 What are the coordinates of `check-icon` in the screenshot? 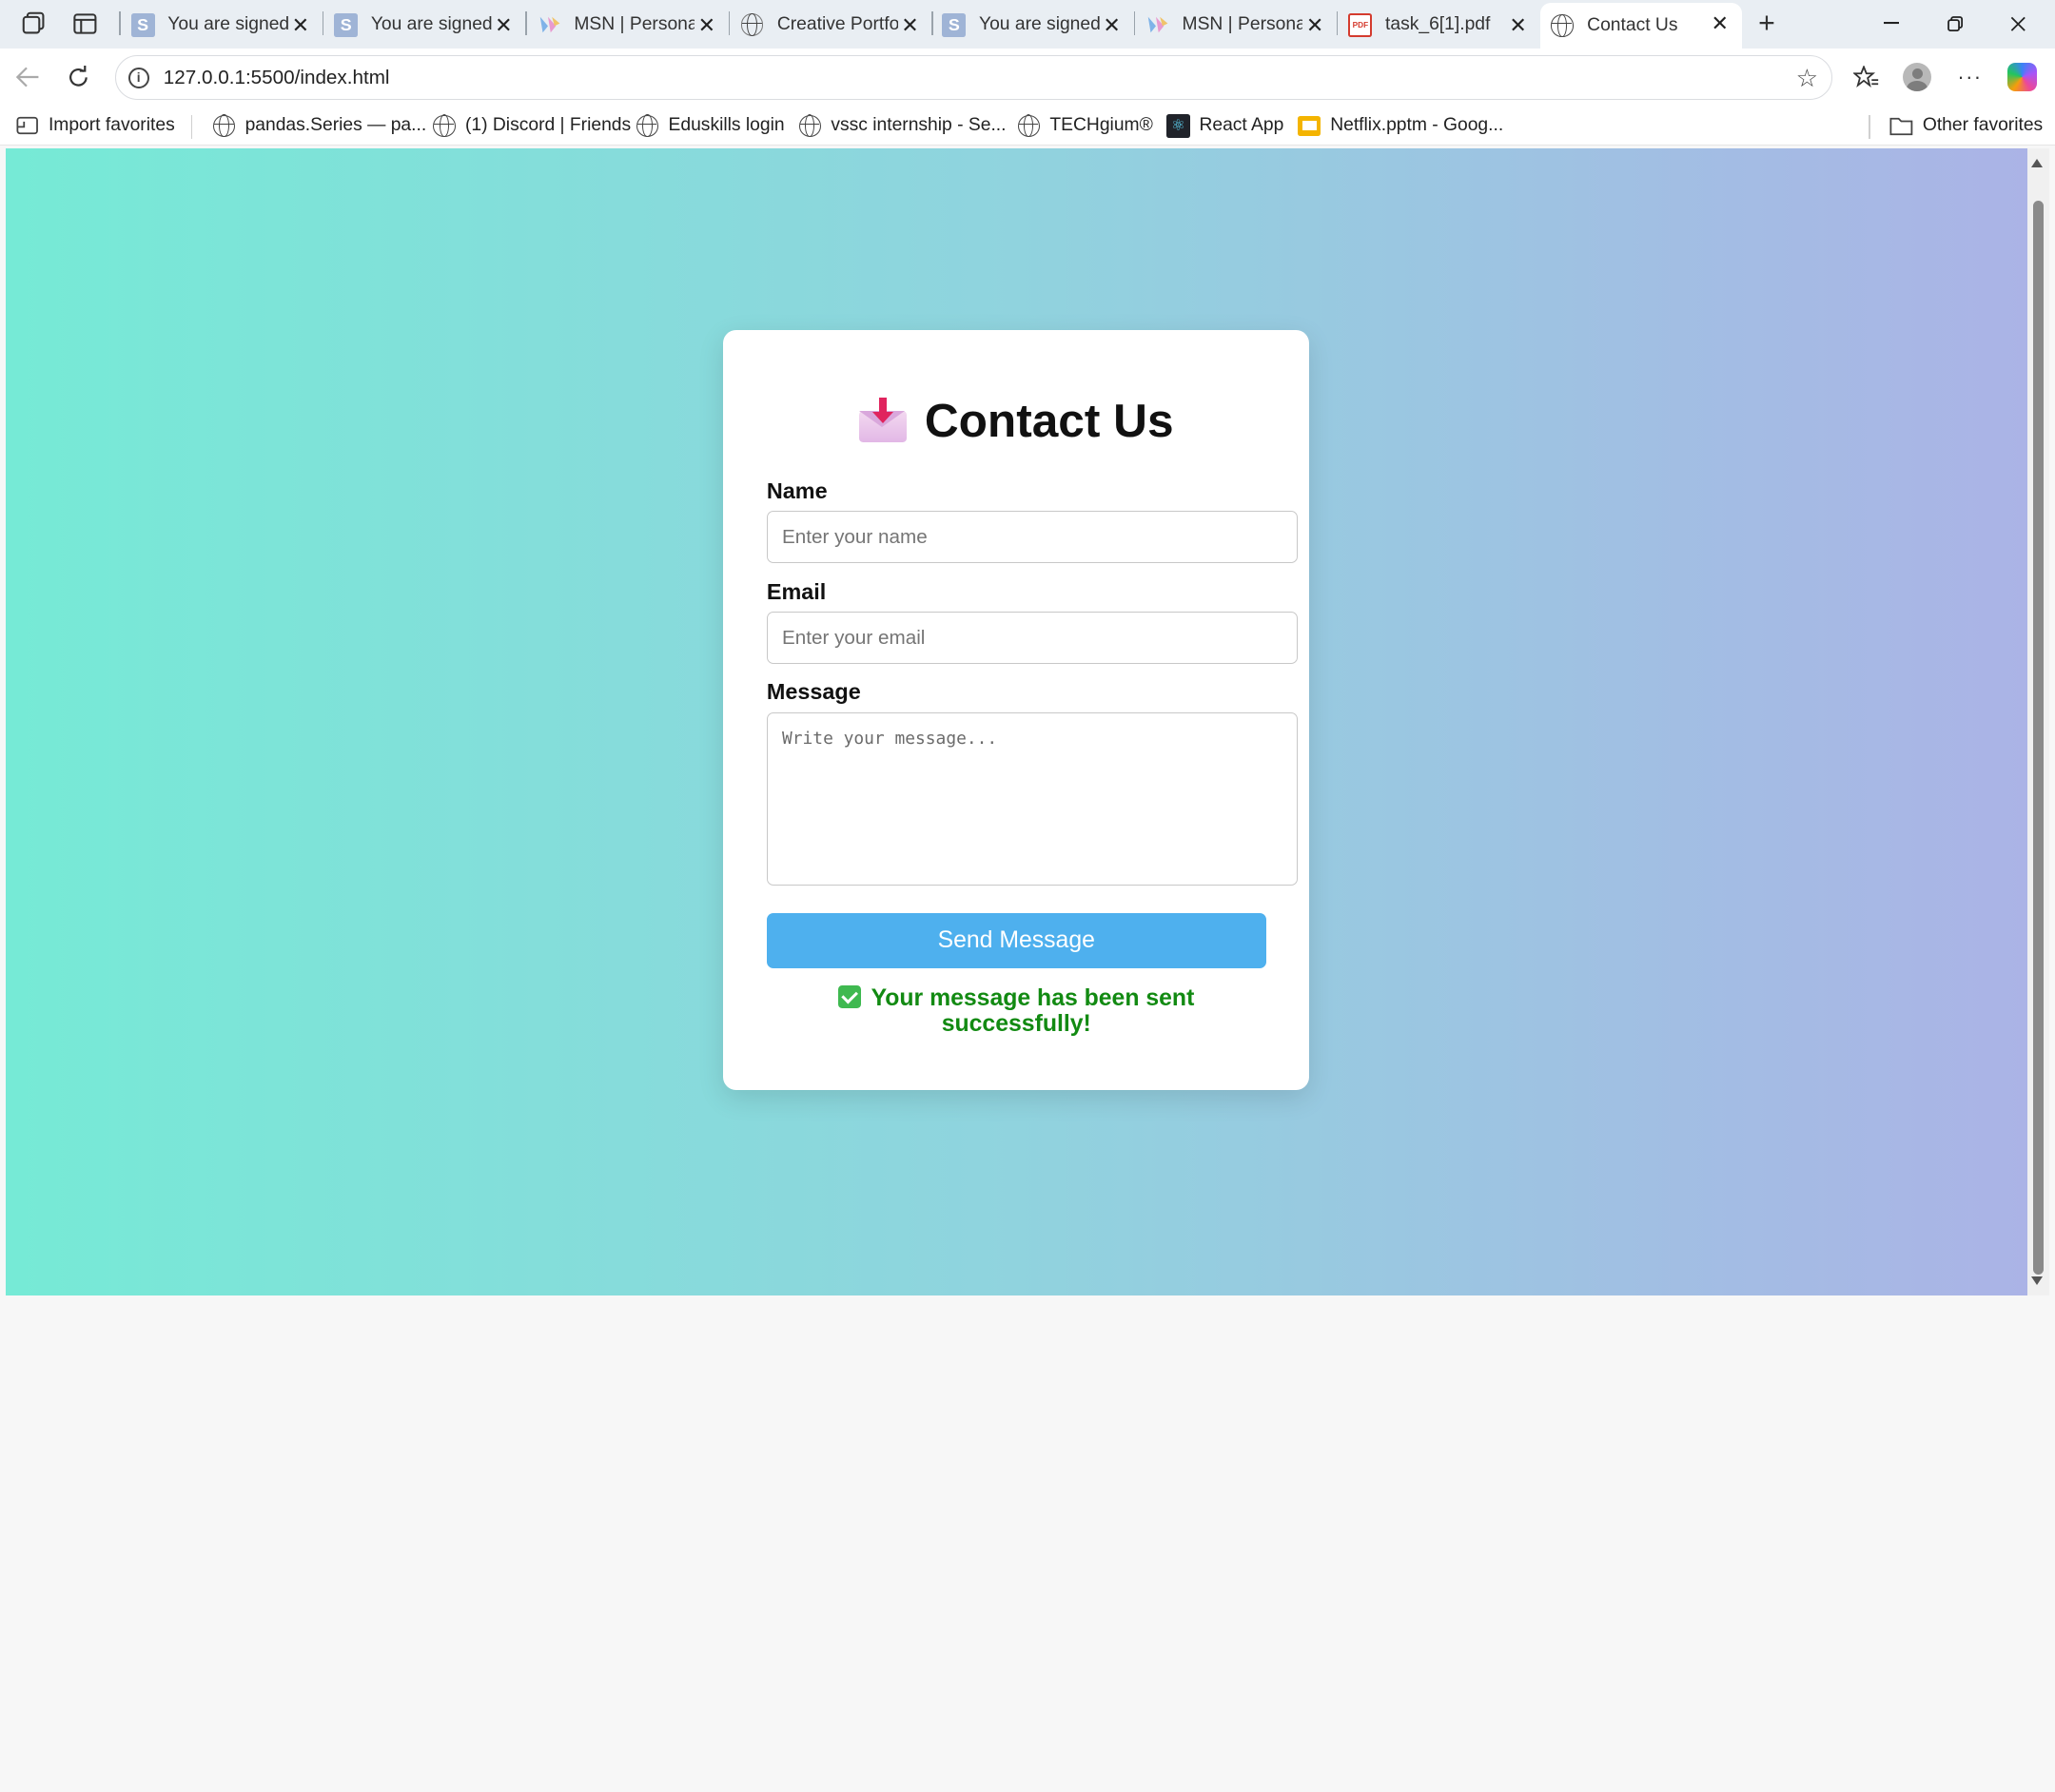 It's located at (849, 997).